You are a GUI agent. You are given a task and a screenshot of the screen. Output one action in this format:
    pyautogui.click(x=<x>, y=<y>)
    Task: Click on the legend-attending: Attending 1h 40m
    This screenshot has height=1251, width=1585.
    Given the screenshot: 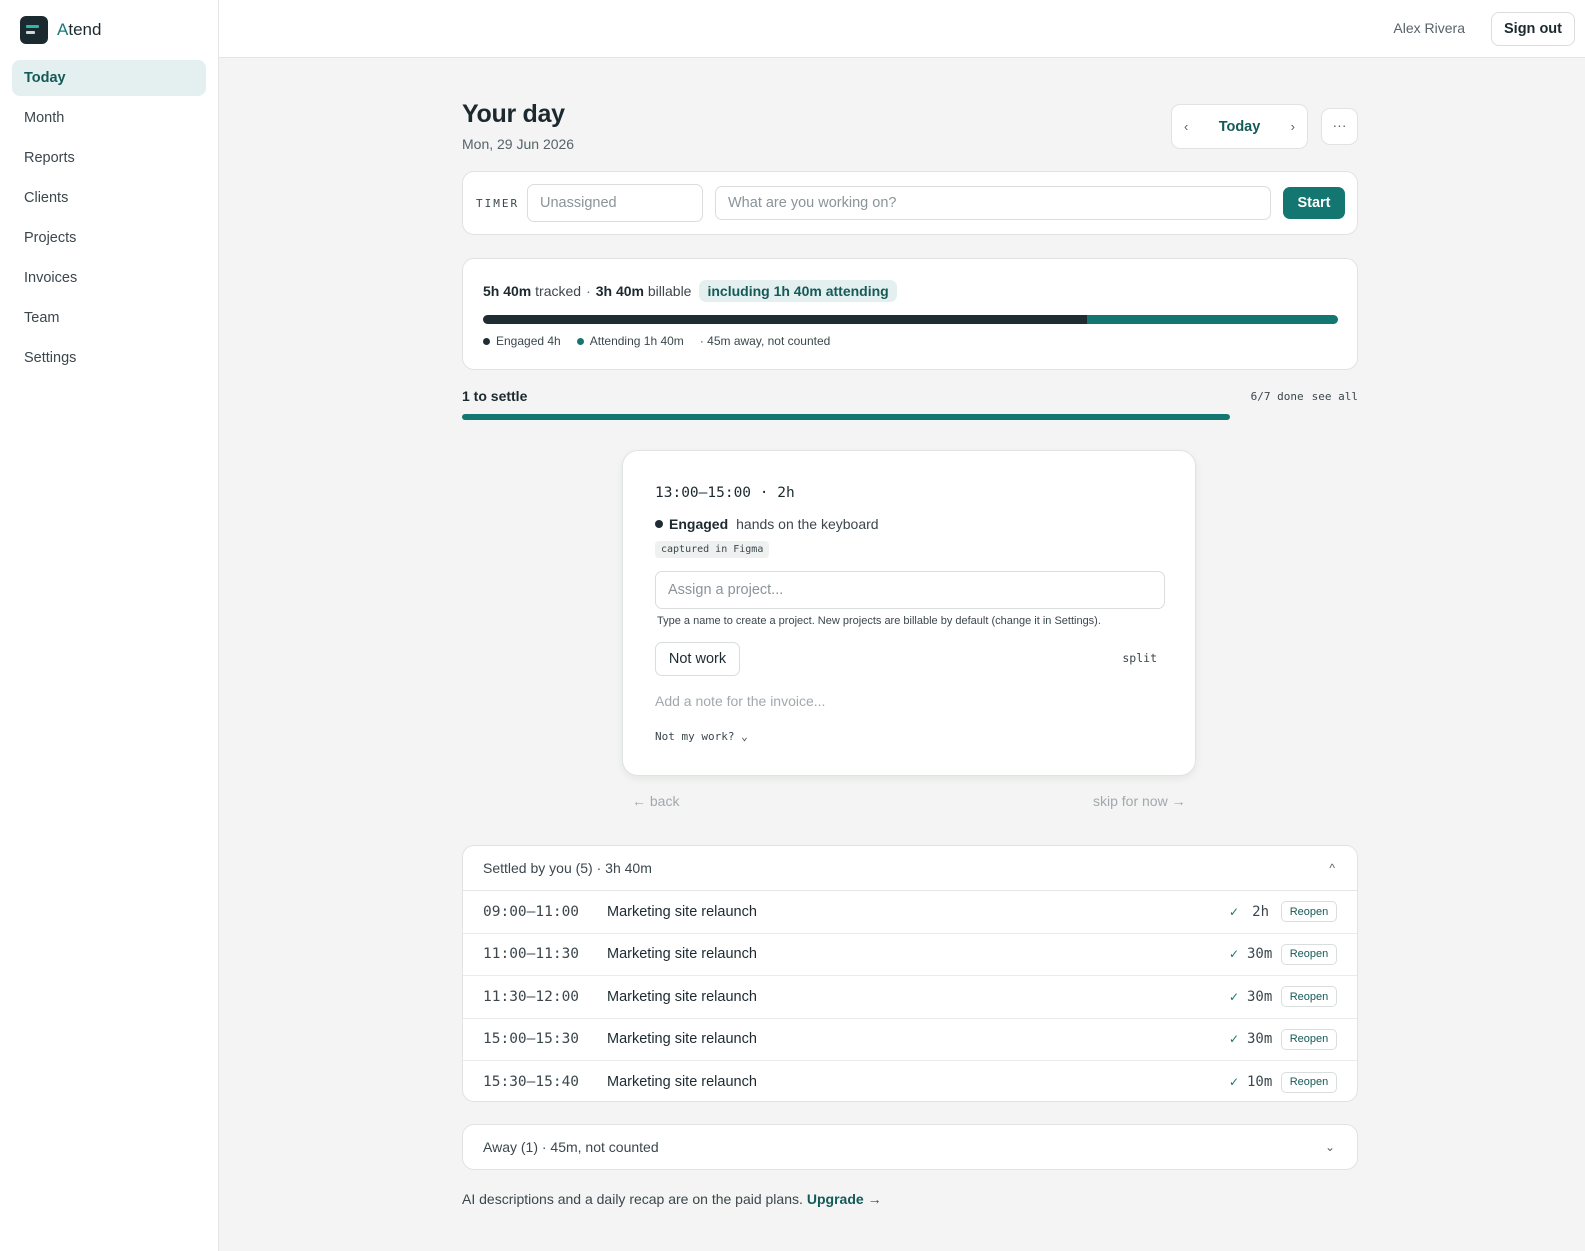 What is the action you would take?
    pyautogui.click(x=636, y=341)
    